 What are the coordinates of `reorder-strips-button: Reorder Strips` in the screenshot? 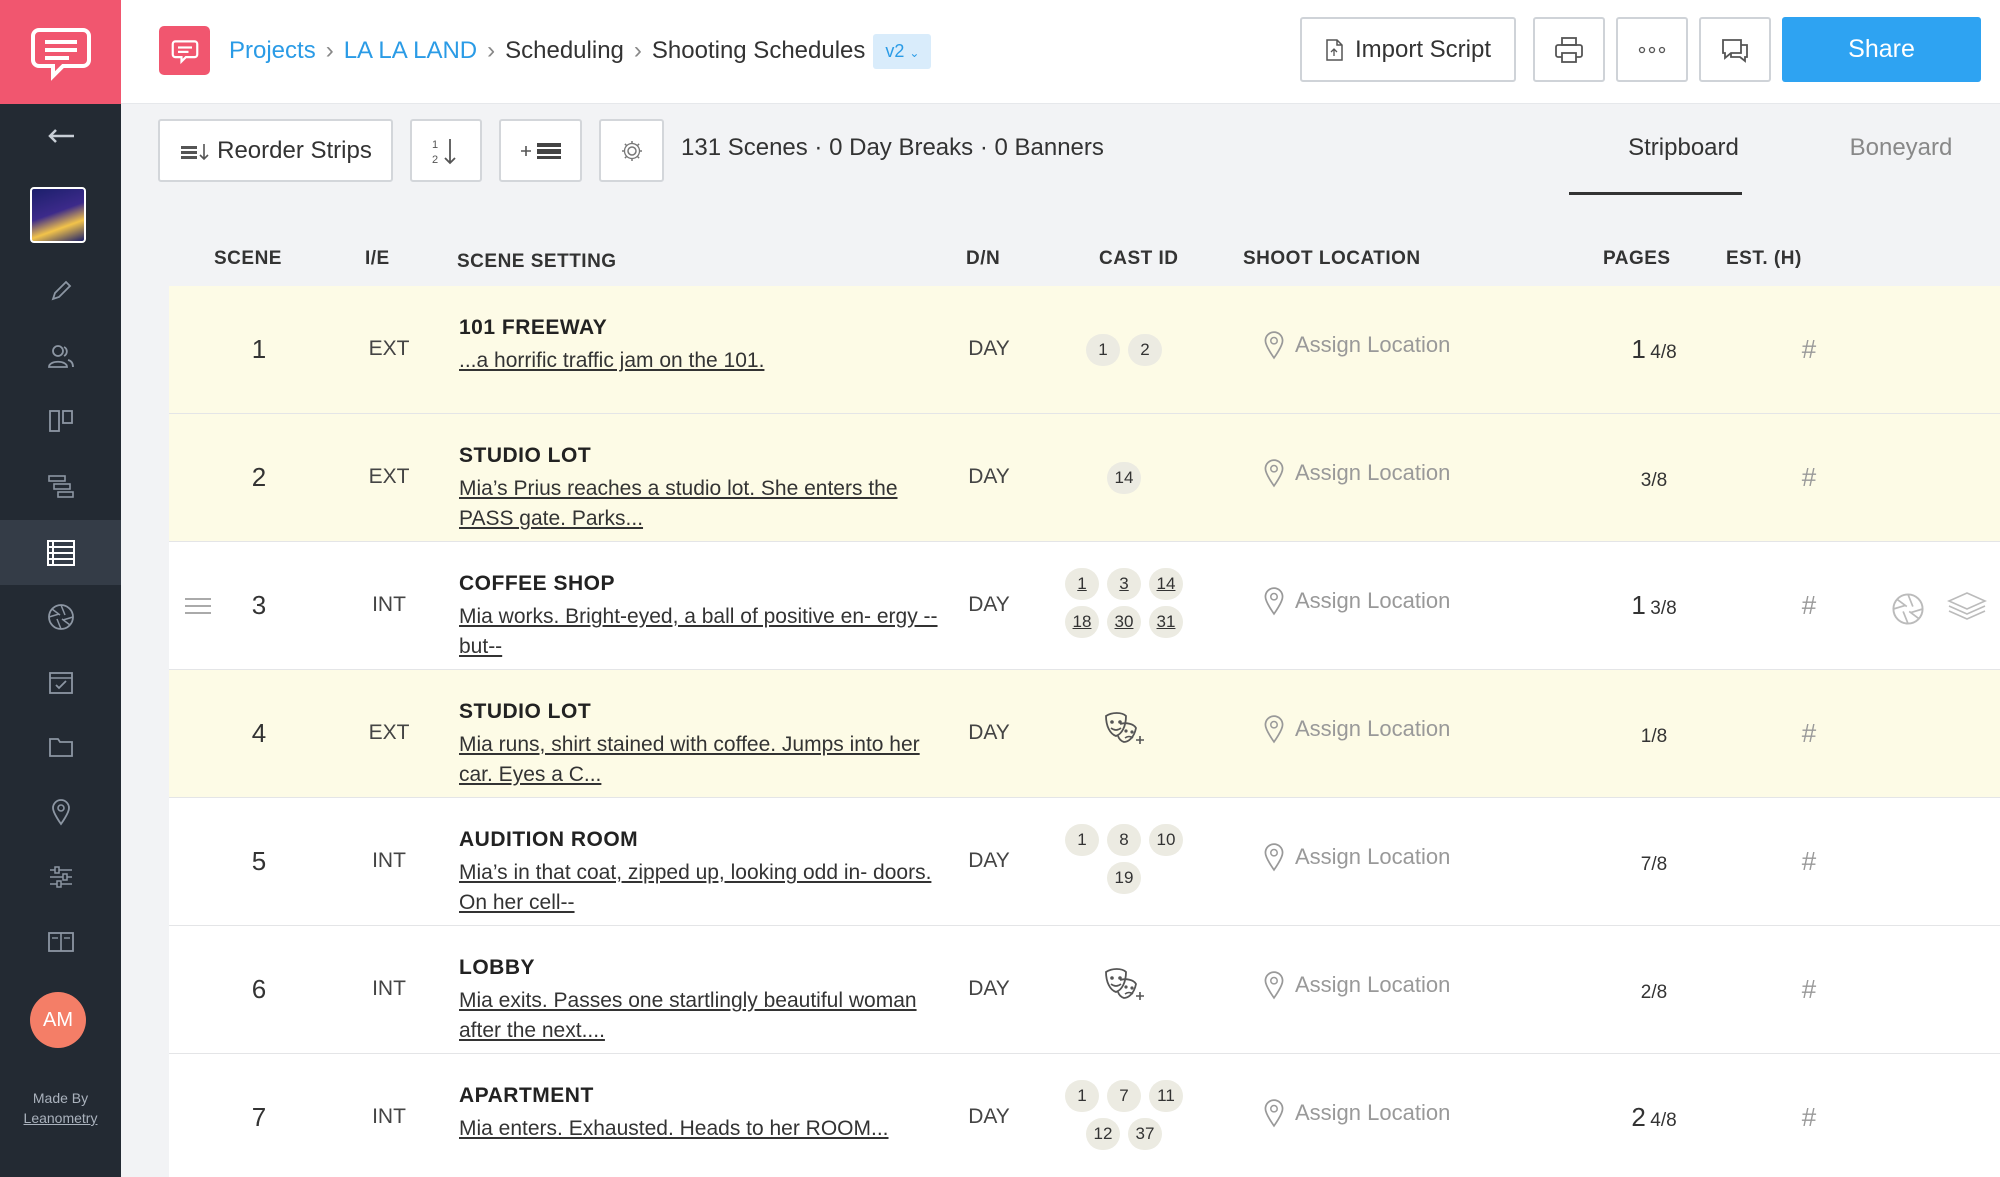 It's located at (275, 150).